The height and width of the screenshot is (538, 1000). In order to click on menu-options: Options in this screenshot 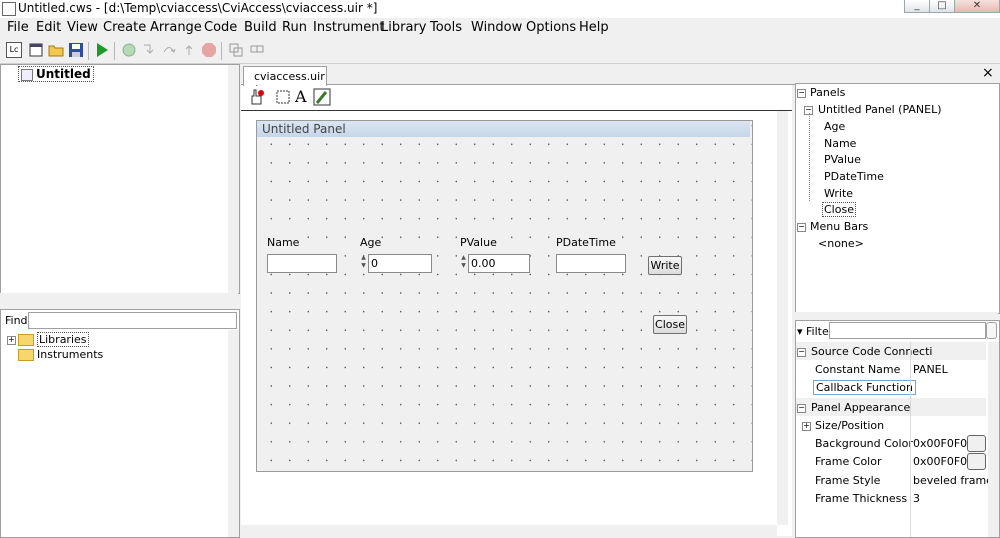, I will do `click(551, 27)`.